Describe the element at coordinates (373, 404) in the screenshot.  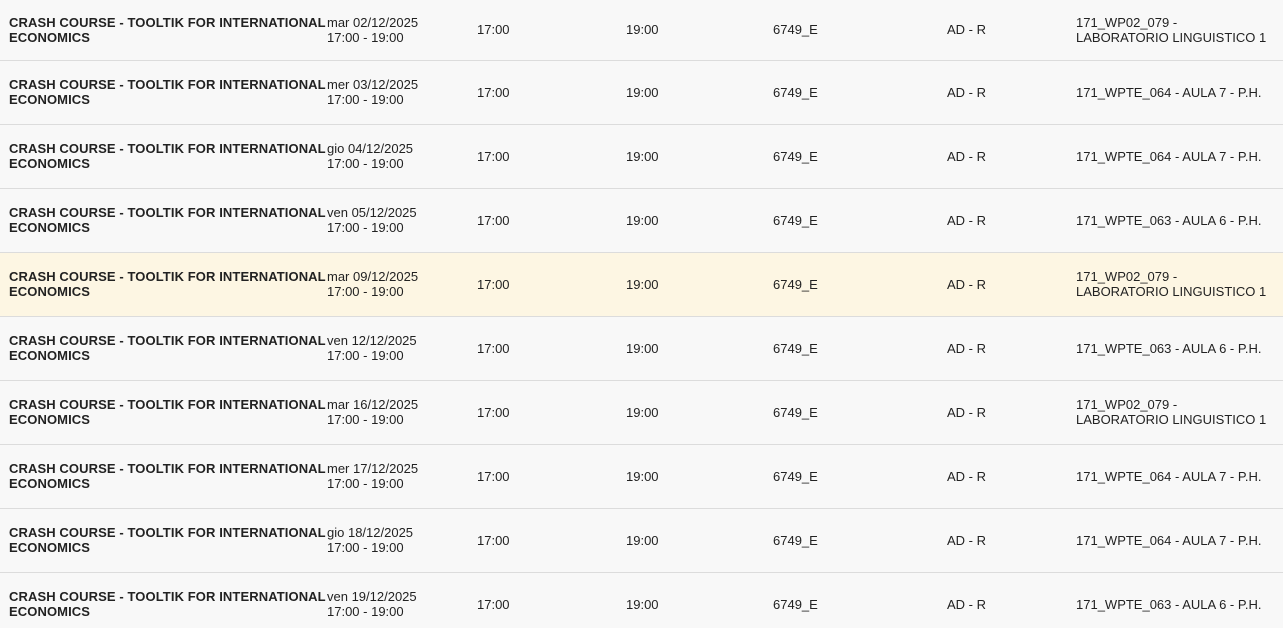
I see `lesson-date: mar 16/12/2025` at that location.